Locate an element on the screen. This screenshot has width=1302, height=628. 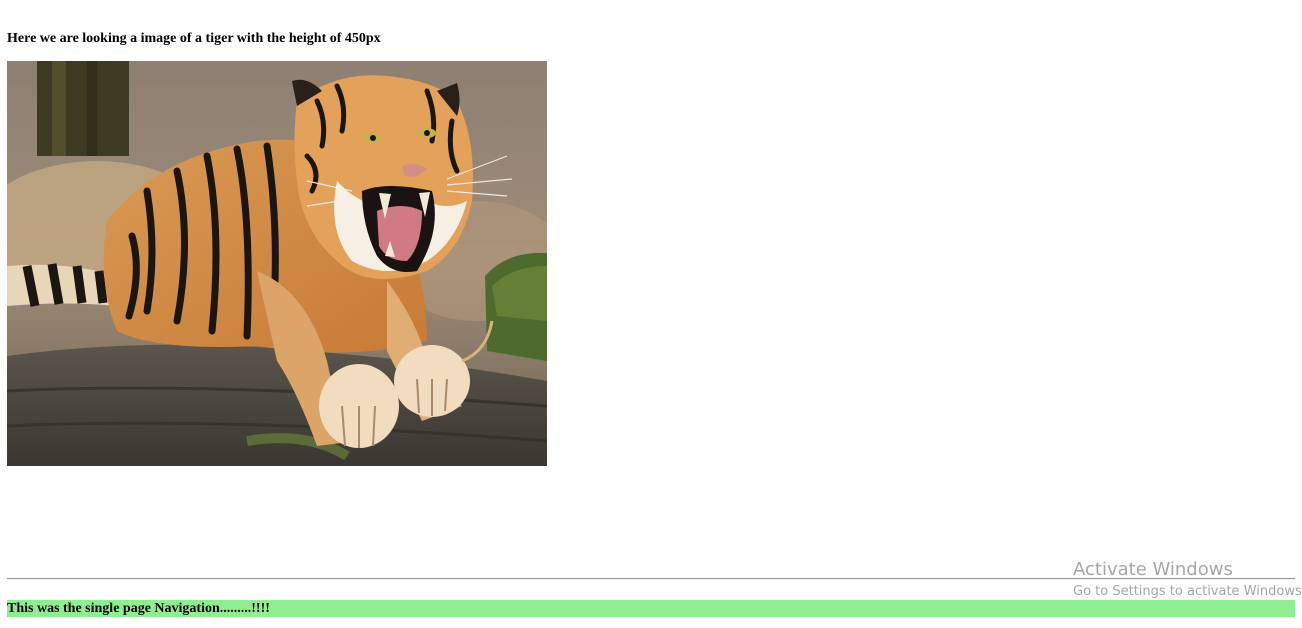
horizontal-rule is located at coordinates (651, 579).